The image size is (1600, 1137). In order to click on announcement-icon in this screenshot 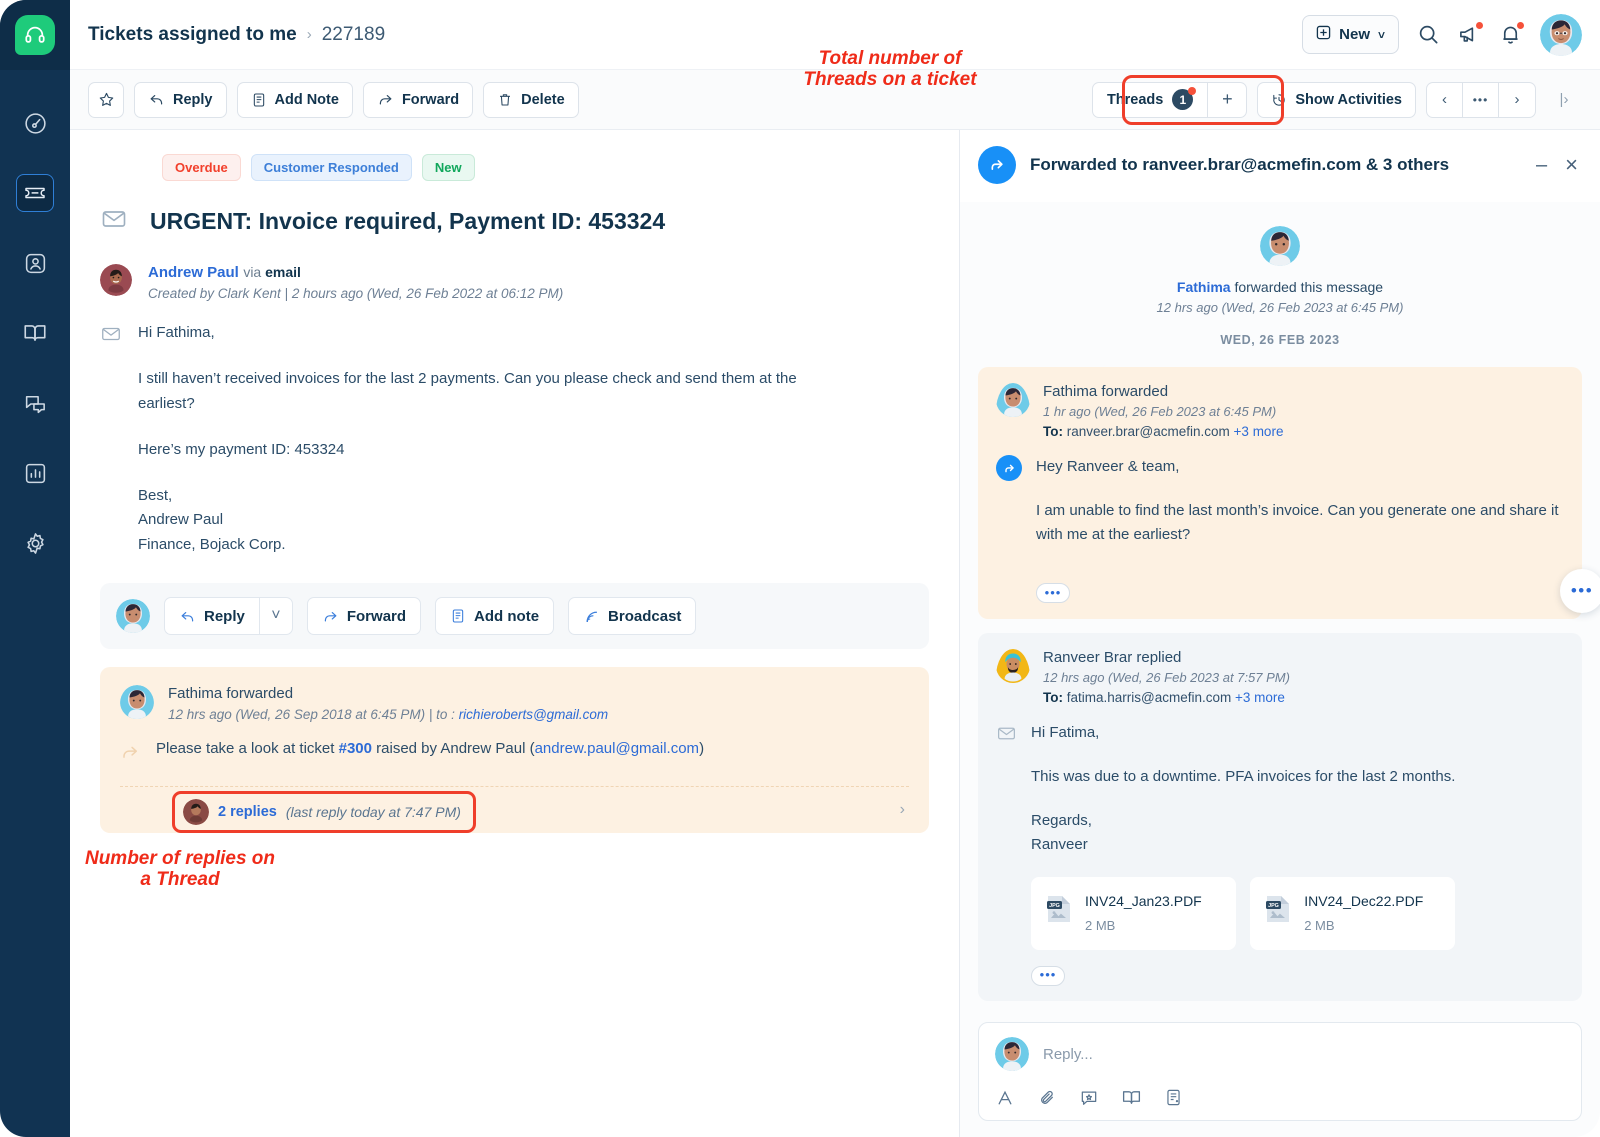, I will do `click(1470, 34)`.